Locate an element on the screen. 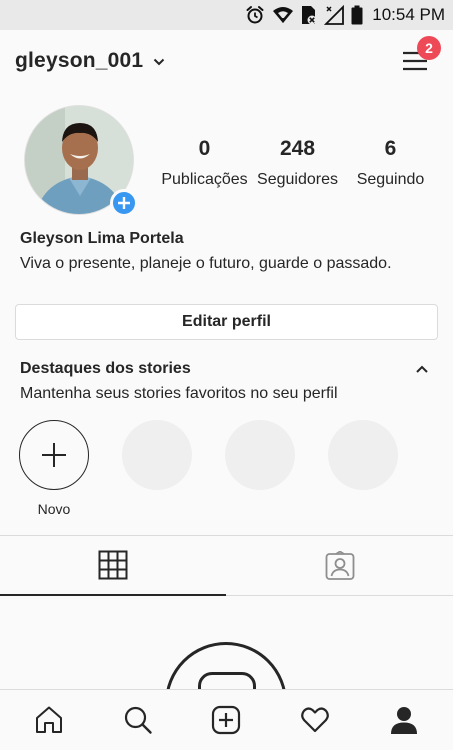  posts-count: 0 is located at coordinates (204, 148).